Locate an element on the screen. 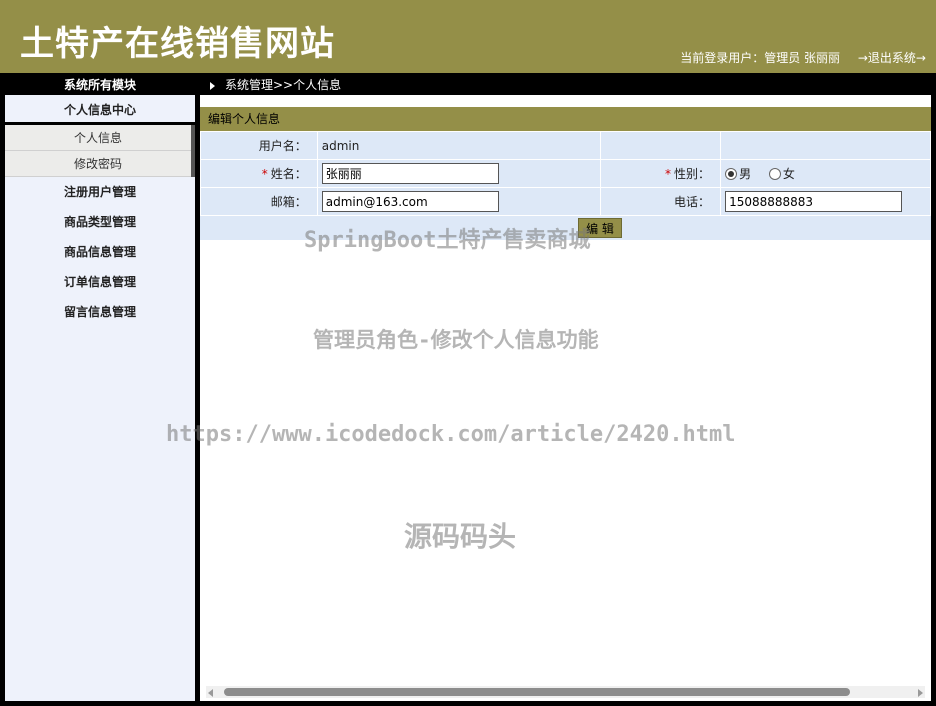 This screenshot has height=706, width=936. breadcrumb-text: 系统管理>>个人信息 is located at coordinates (283, 85).